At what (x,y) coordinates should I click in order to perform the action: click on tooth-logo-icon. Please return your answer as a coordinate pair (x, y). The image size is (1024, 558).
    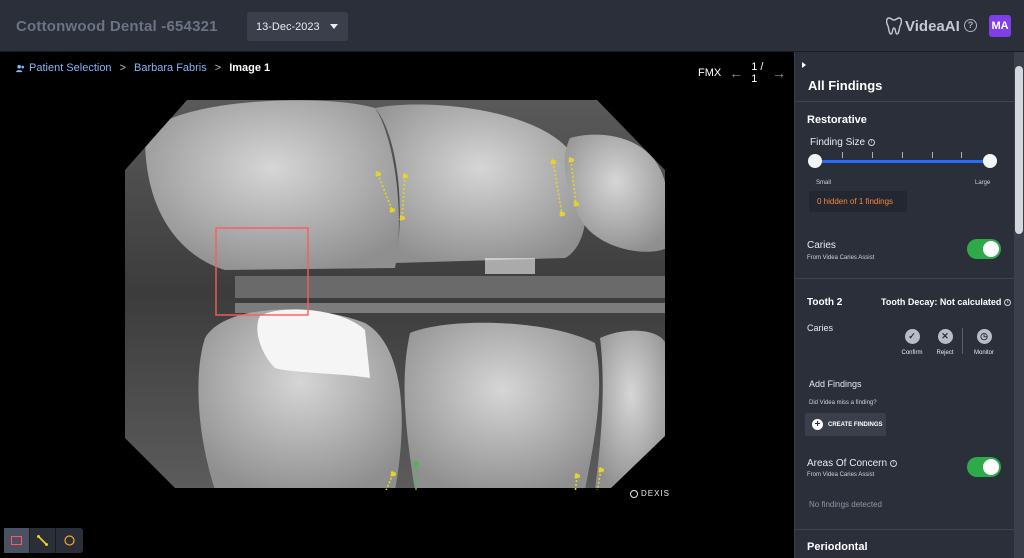
    Looking at the image, I should click on (894, 26).